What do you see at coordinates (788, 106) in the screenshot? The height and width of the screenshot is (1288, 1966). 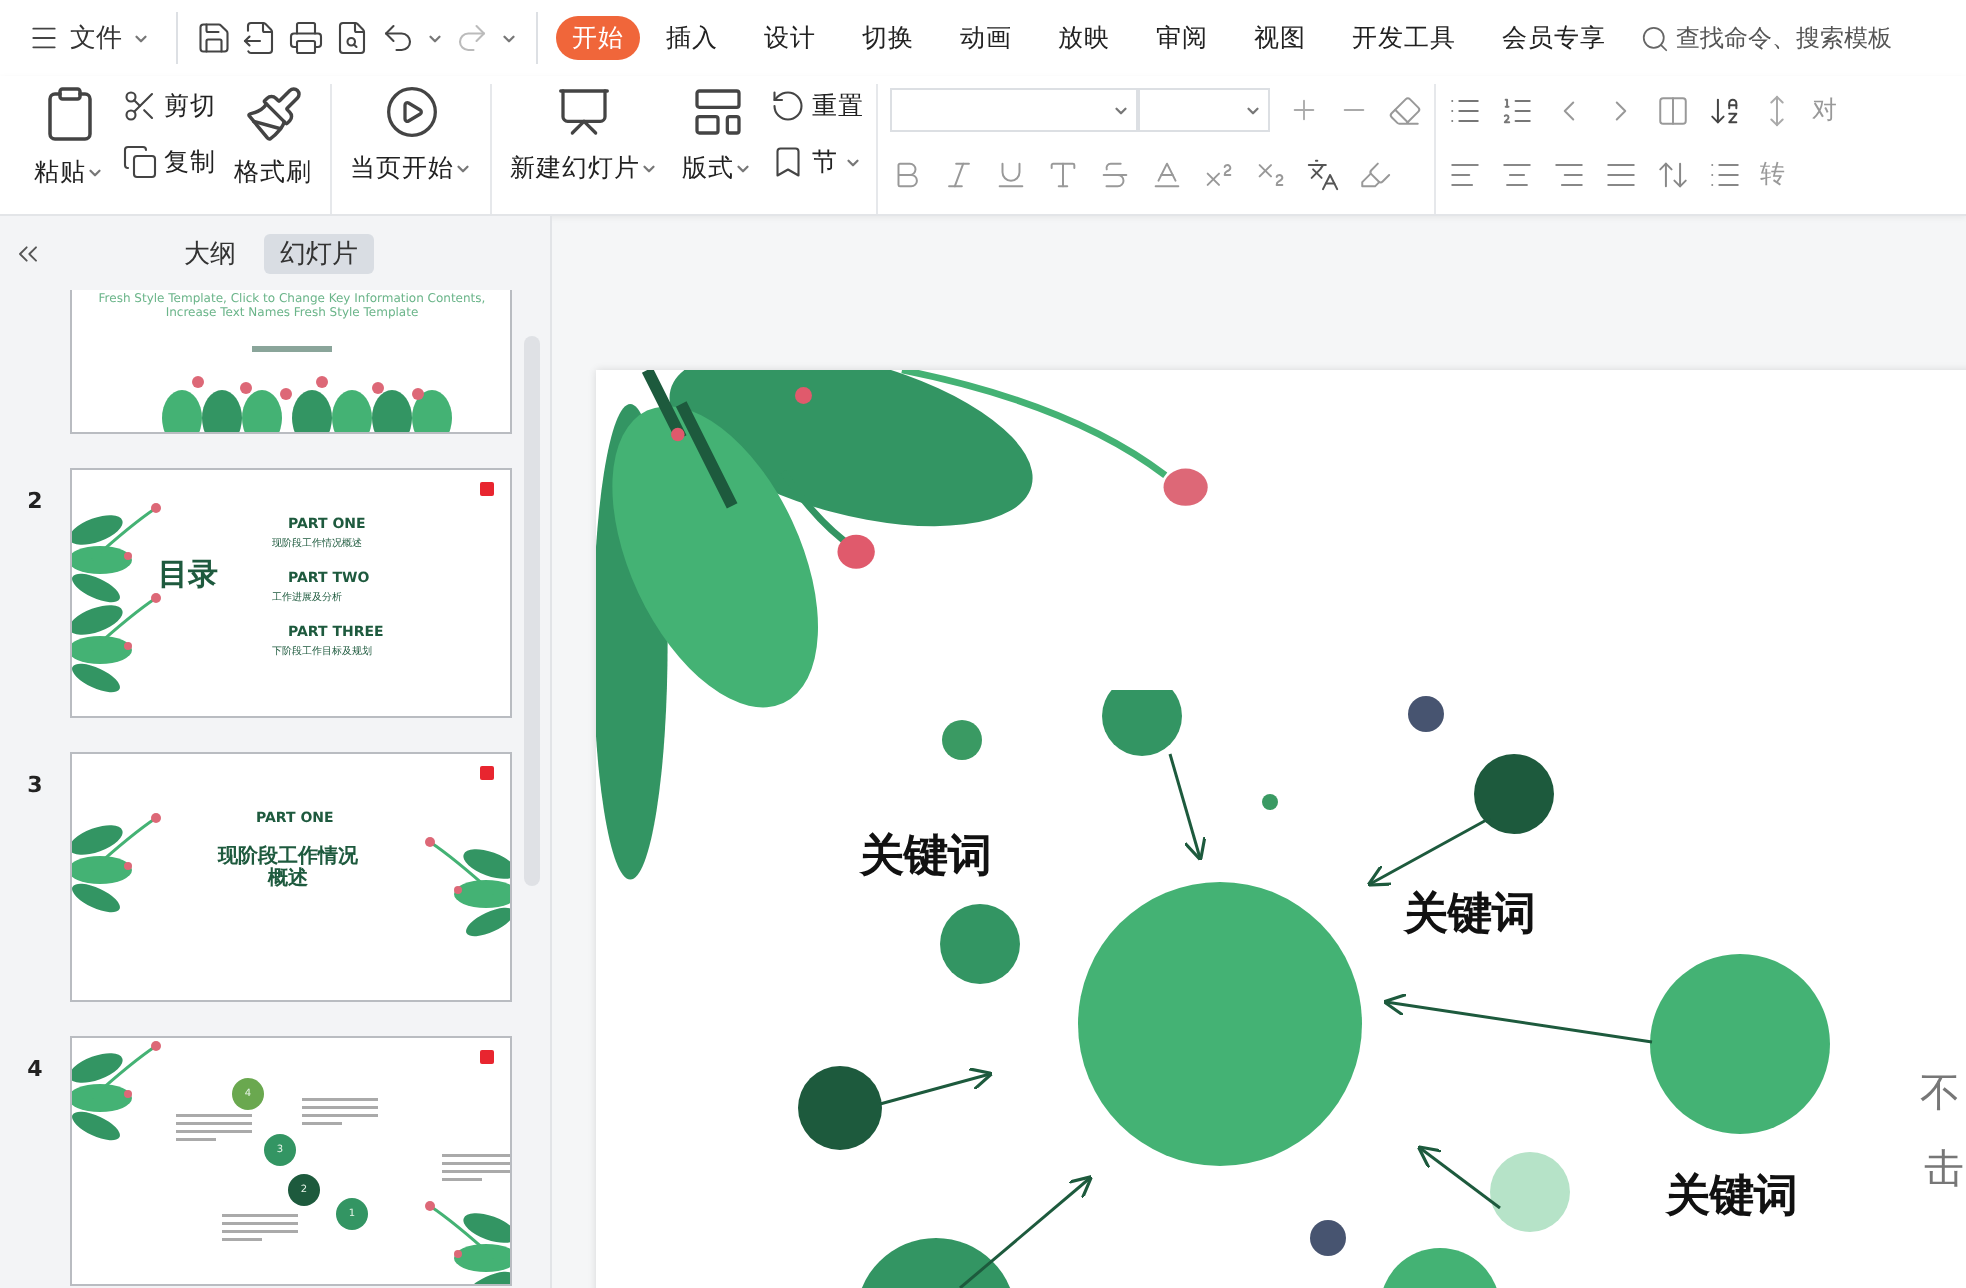 I see `reset-icon` at bounding box center [788, 106].